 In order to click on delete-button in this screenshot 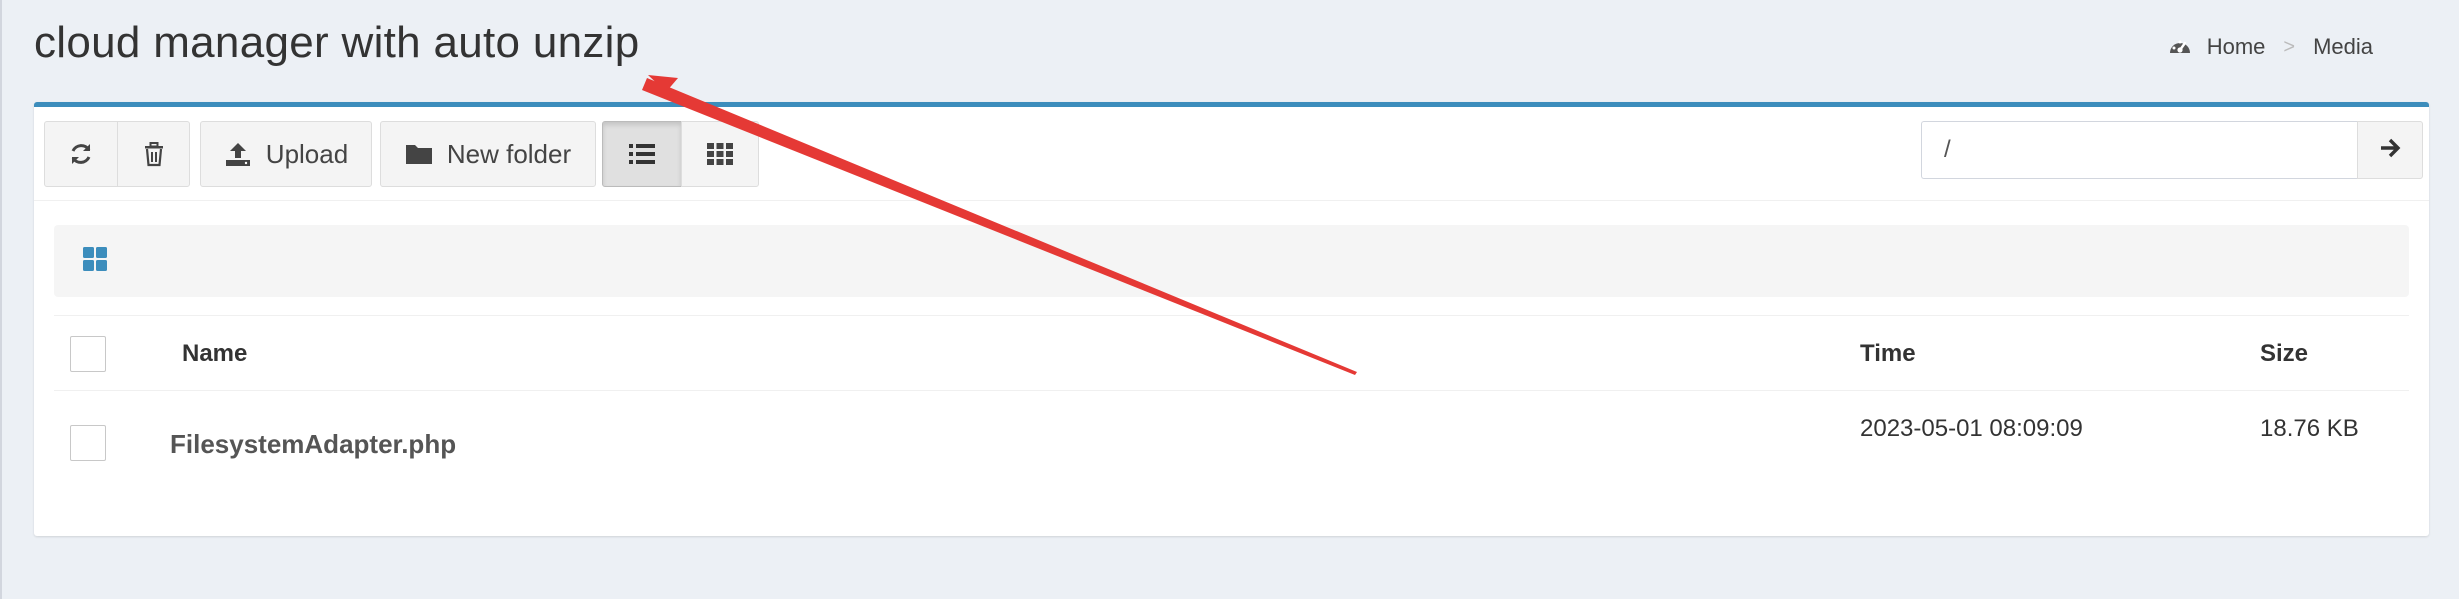, I will do `click(153, 154)`.